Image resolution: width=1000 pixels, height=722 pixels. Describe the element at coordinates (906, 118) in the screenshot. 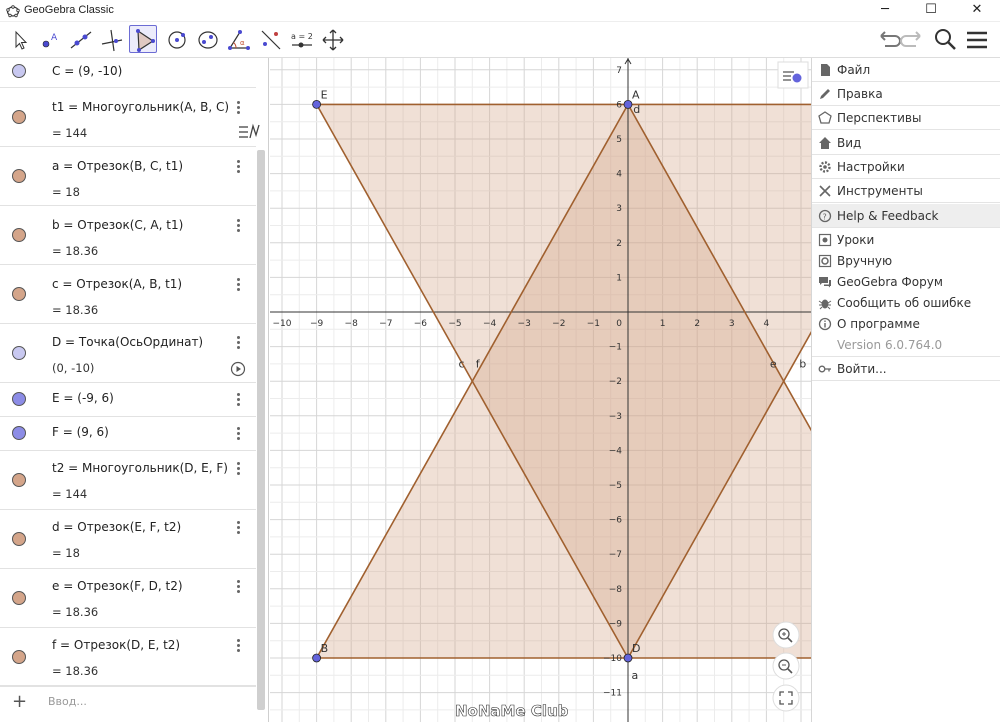

I see `menu-item-perspectives: Перспективы` at that location.